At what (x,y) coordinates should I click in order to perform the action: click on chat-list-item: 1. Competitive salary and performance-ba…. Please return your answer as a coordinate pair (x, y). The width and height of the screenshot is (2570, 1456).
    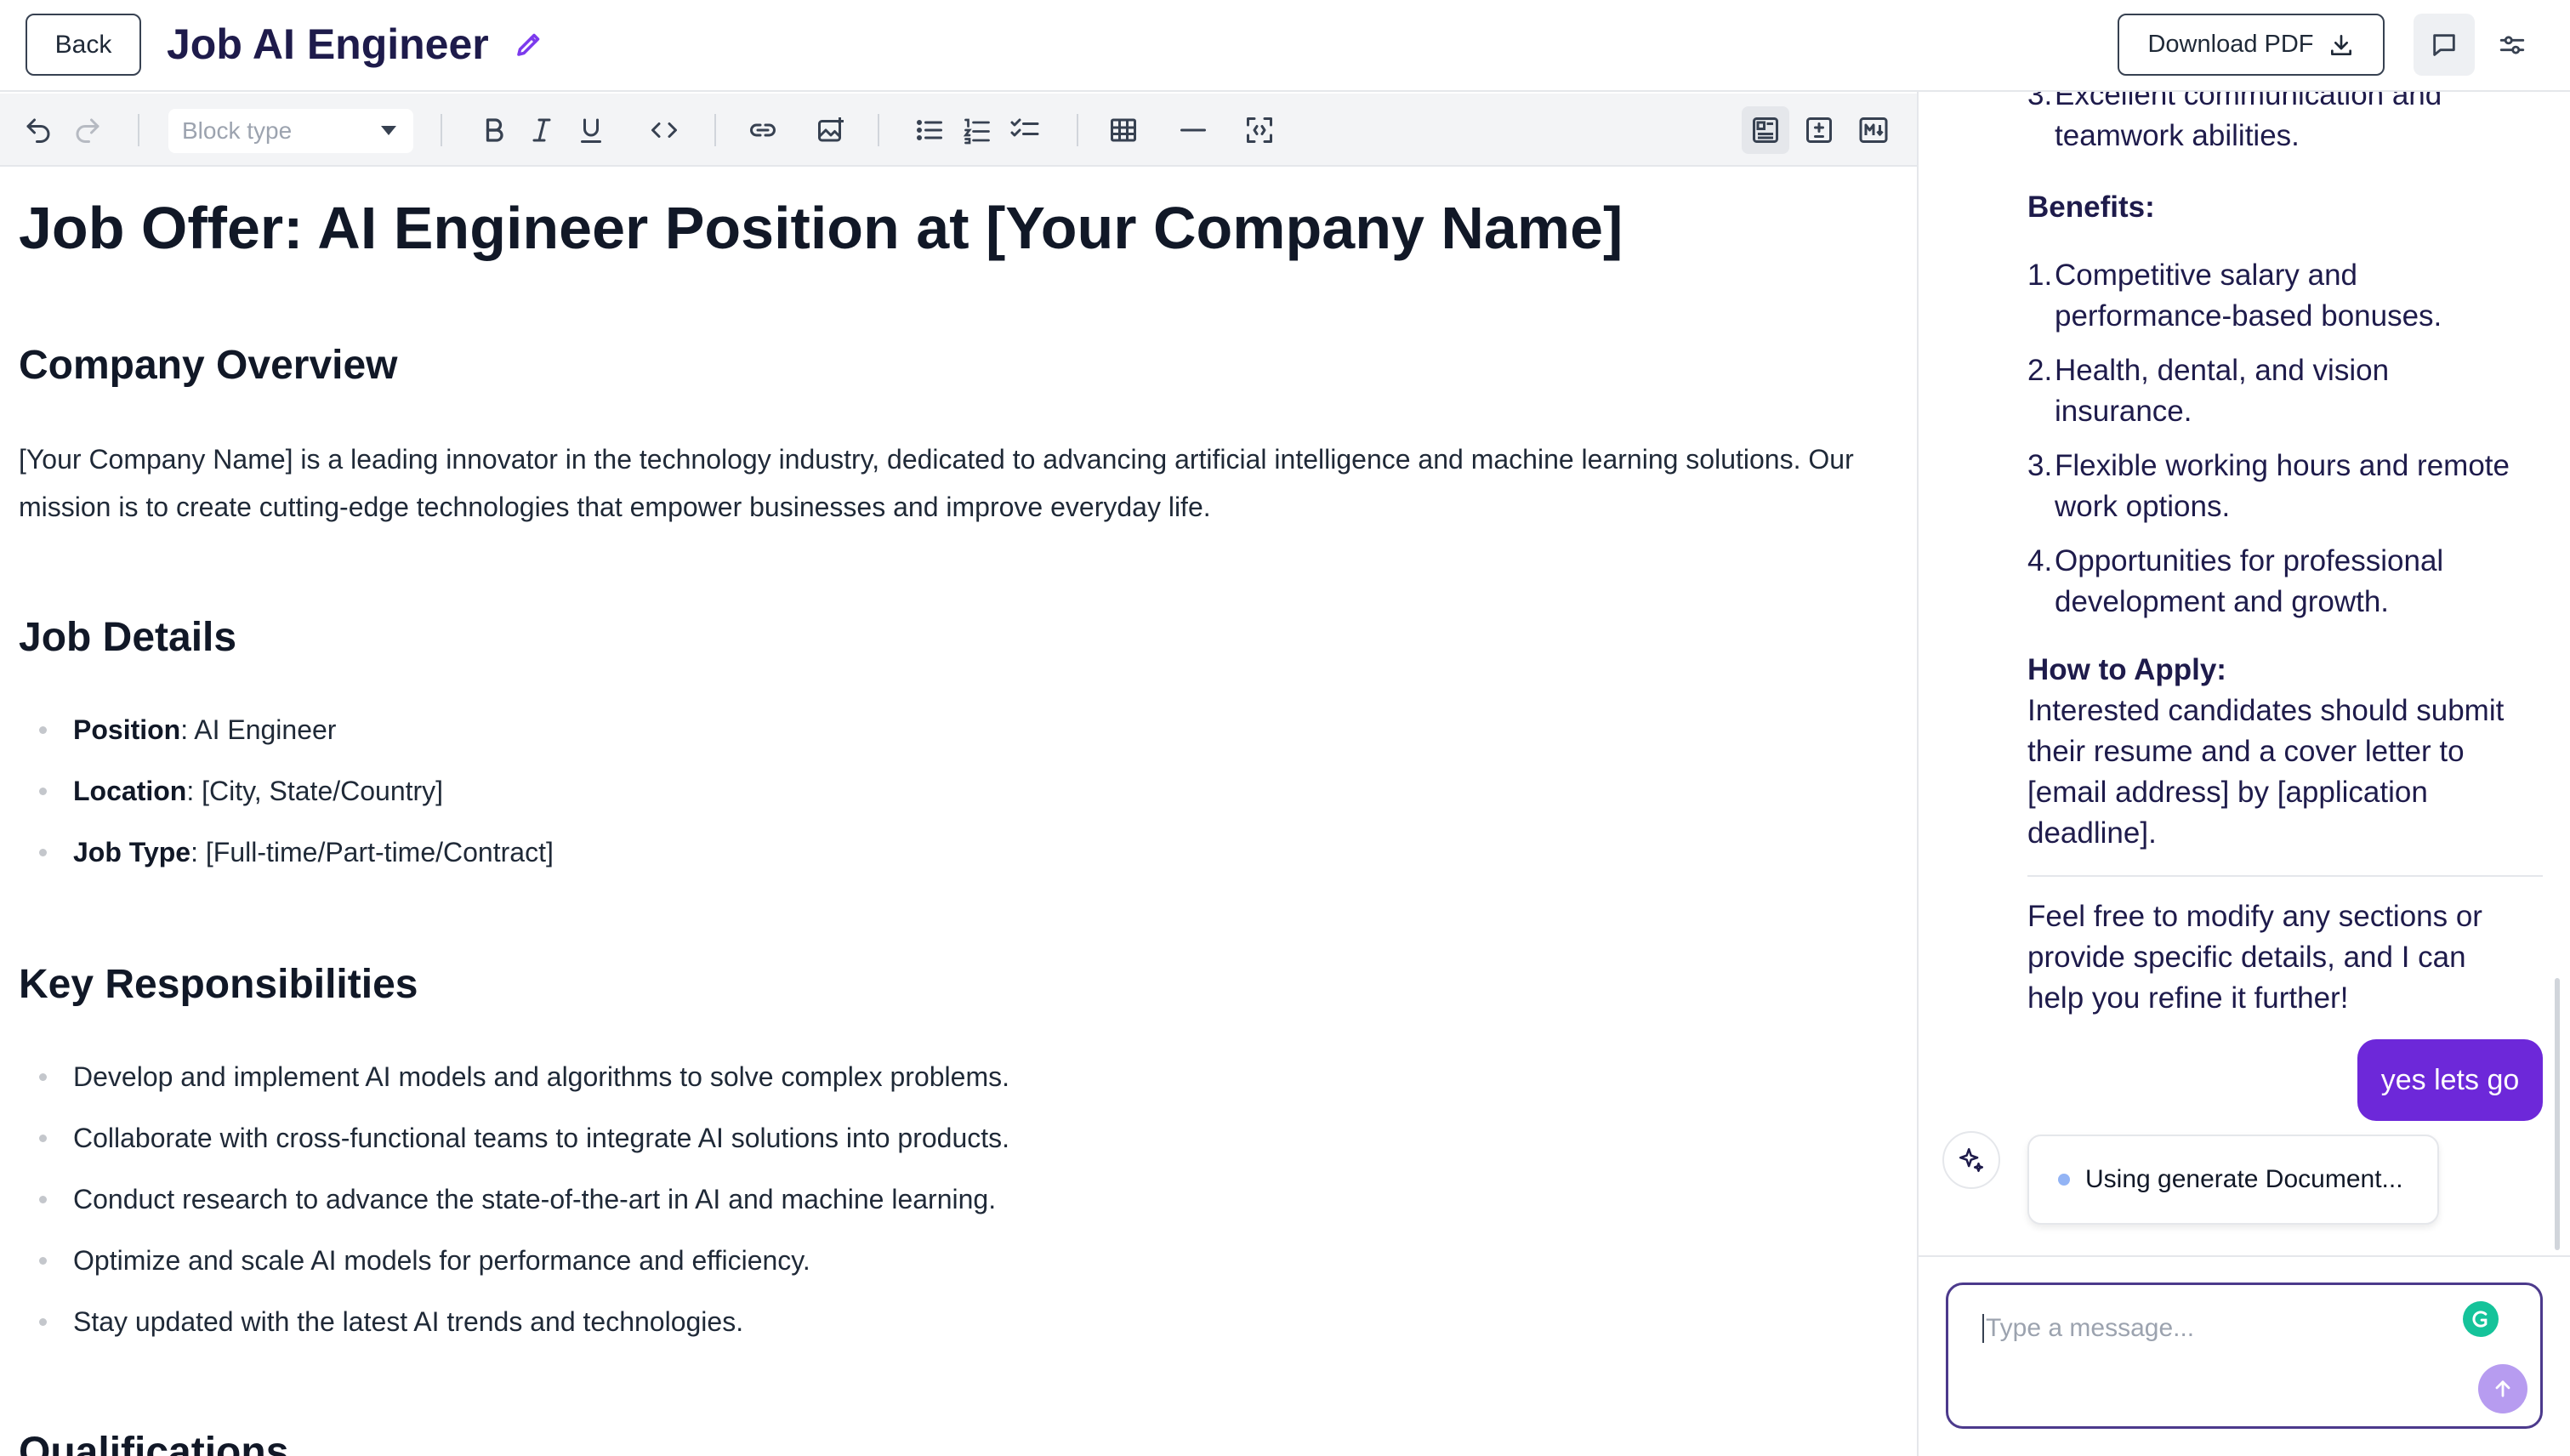
    Looking at the image, I should click on (2287, 296).